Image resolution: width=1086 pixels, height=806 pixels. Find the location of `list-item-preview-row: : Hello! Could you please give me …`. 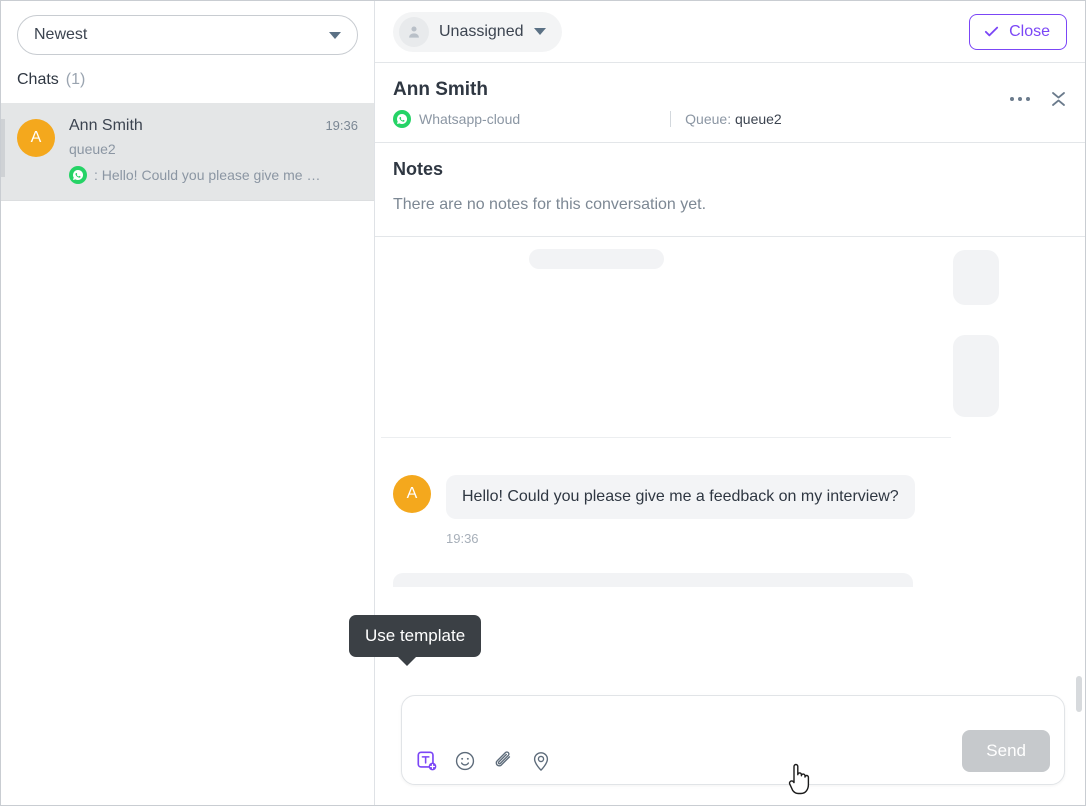

list-item-preview-row: : Hello! Could you please give me … is located at coordinates (213, 175).